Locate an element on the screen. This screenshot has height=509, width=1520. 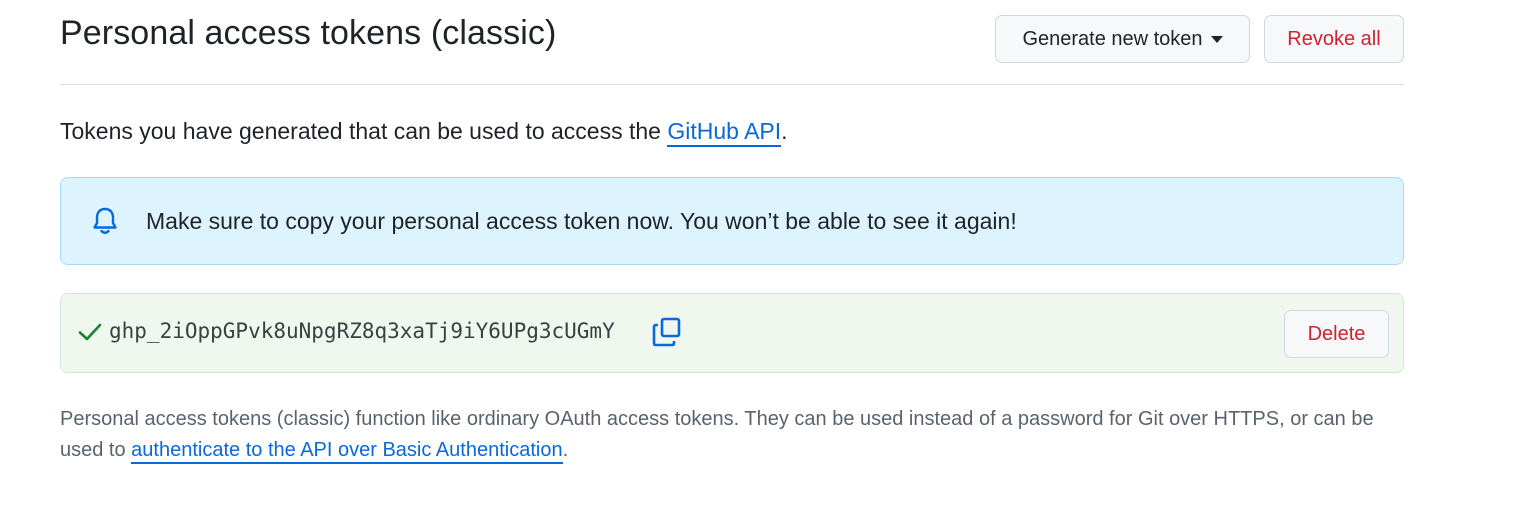
generate-new-token-button: Generate new token is located at coordinates (1122, 39).